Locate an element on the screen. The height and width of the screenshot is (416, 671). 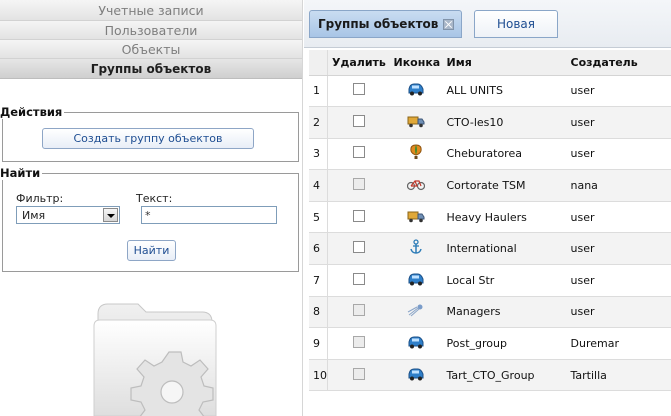
column-header-delete: Удалить is located at coordinates (358, 63).